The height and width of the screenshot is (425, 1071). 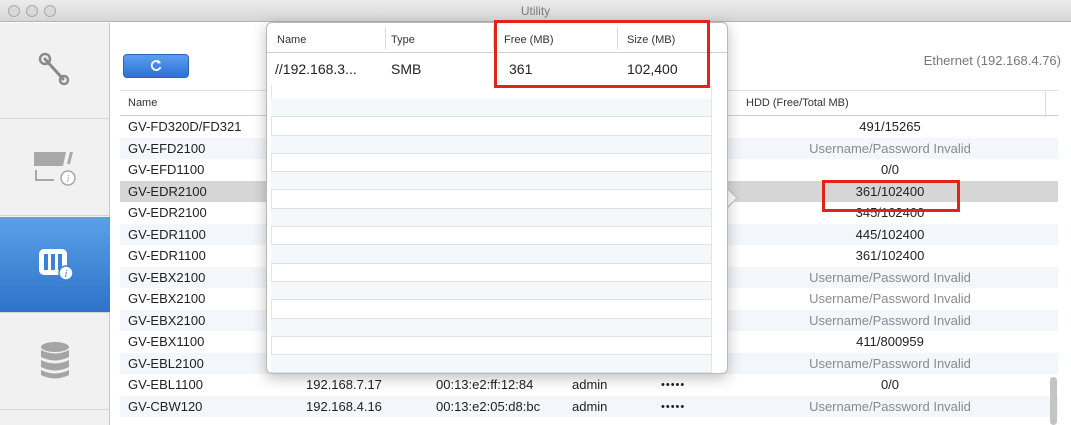 I want to click on device-name: GV-EBL2100, so click(x=166, y=363).